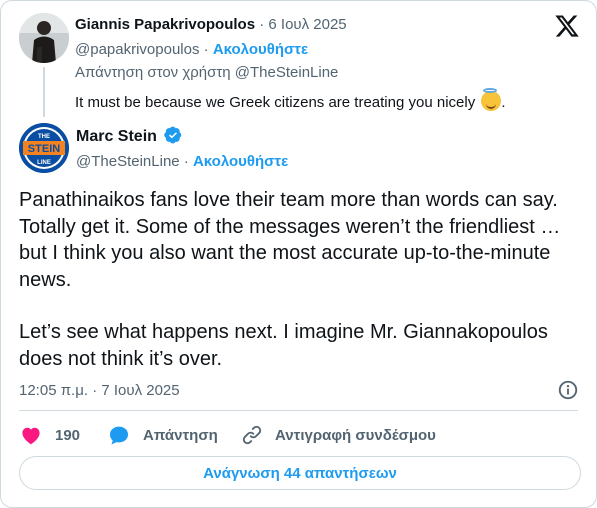 Image resolution: width=597 pixels, height=508 pixels. I want to click on reply-button: Απάντηση, so click(162, 435).